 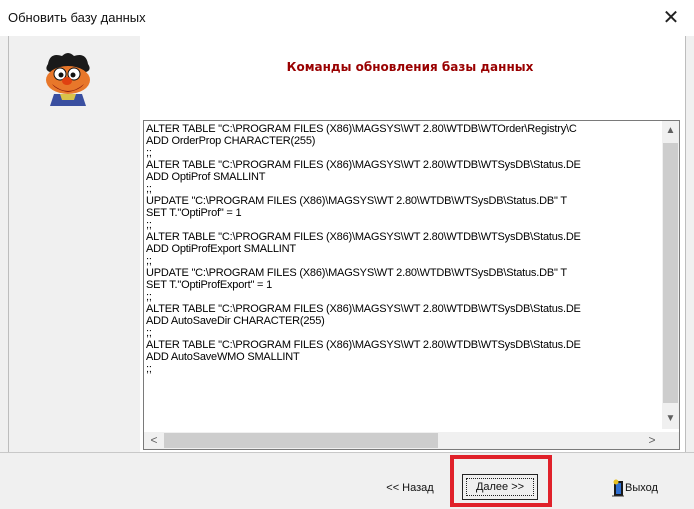 What do you see at coordinates (501, 481) in the screenshot?
I see `highlight-box` at bounding box center [501, 481].